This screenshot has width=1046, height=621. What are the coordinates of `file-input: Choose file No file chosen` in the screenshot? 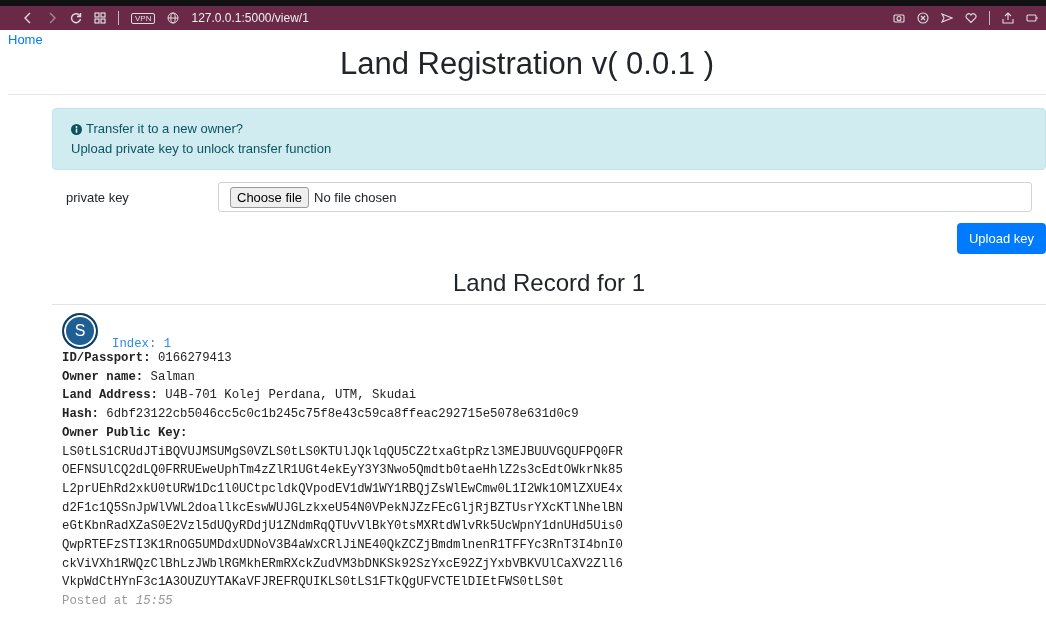 It's located at (625, 197).